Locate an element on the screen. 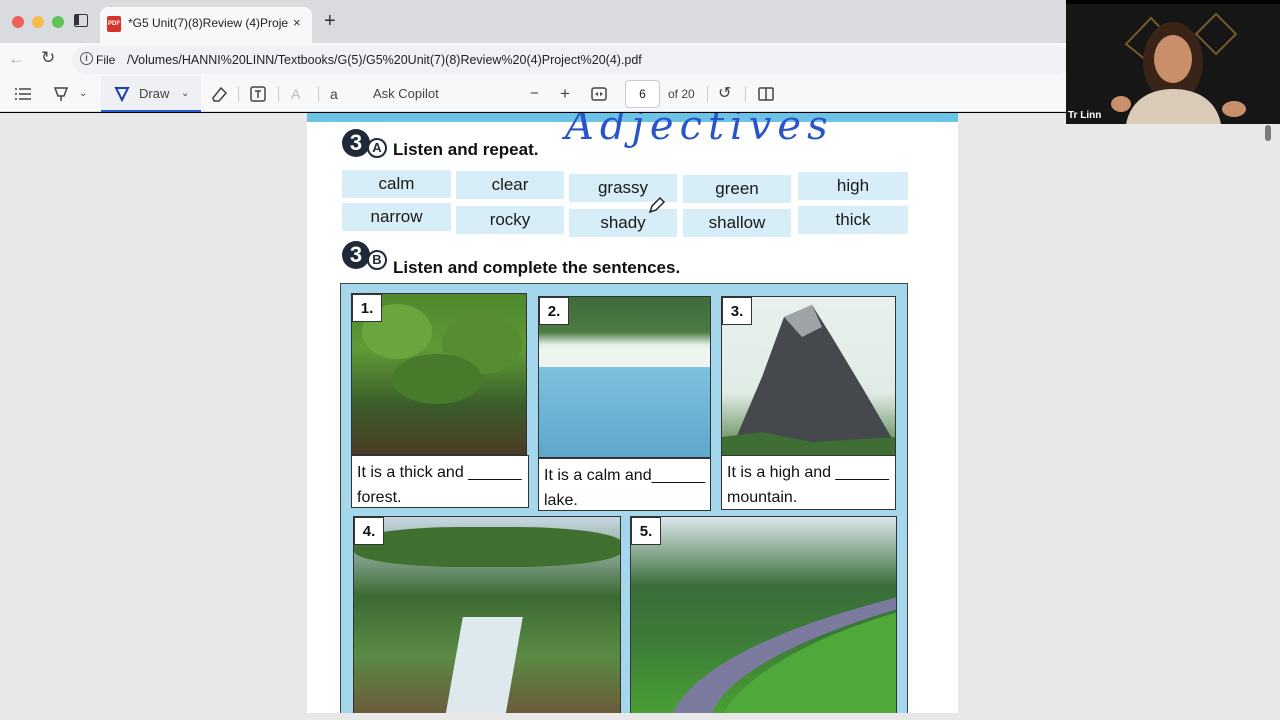 Image resolution: width=1280 pixels, height=720 pixels. word-card: shallow is located at coordinates (737, 223).